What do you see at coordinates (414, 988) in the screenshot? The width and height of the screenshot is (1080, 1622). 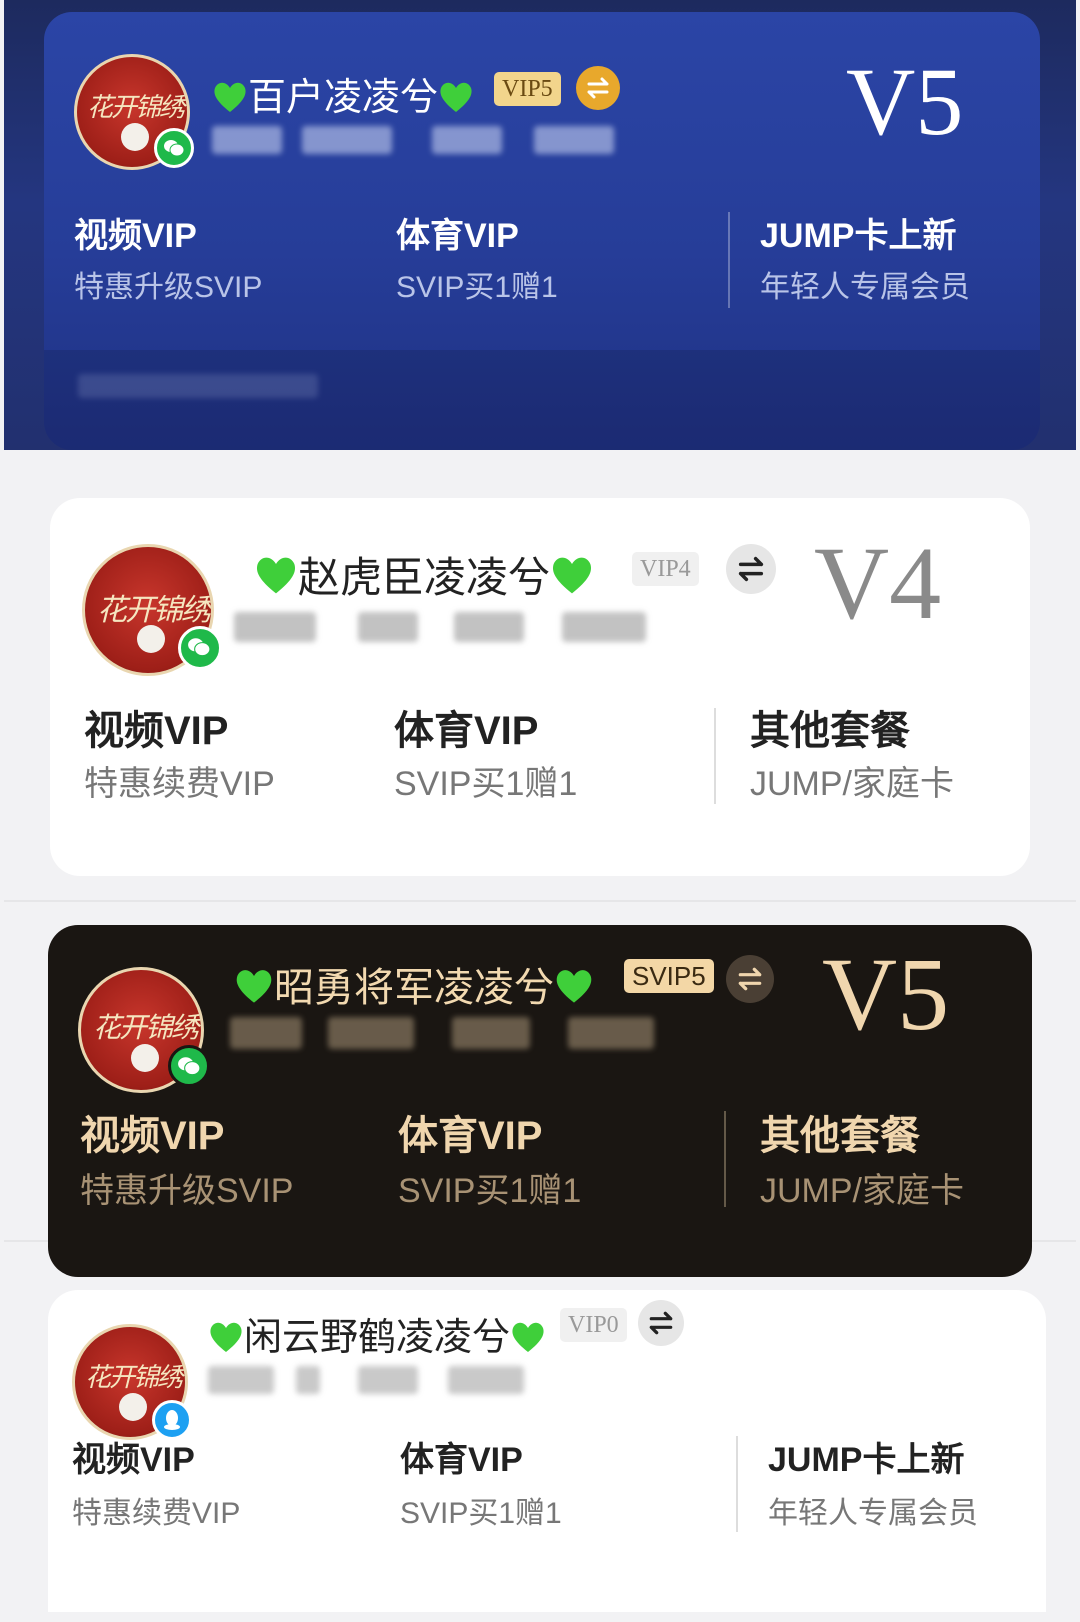 I see `username-text: 昭勇将军凌凌兮` at bounding box center [414, 988].